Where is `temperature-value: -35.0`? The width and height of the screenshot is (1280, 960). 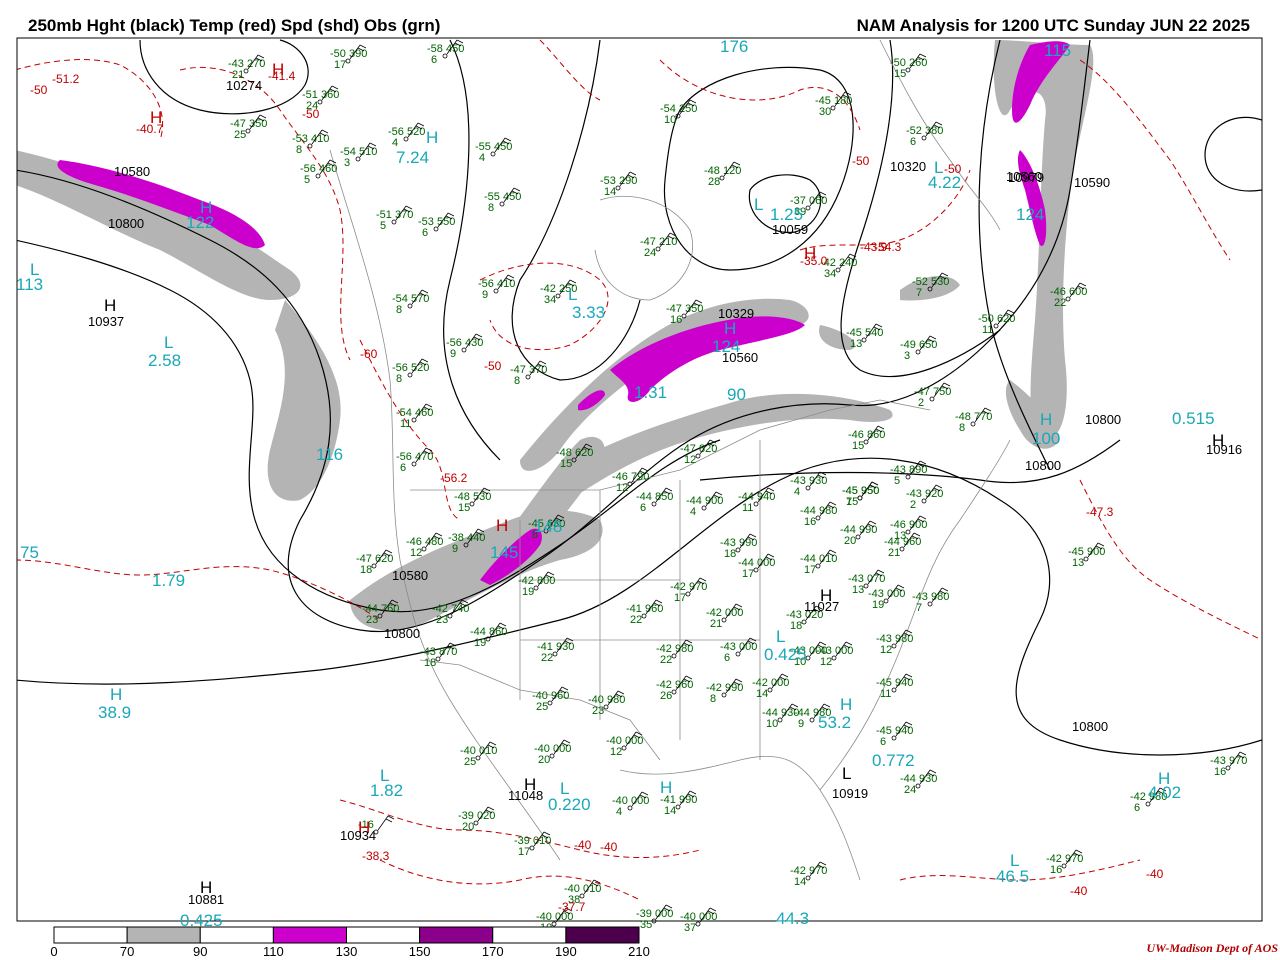 temperature-value: -35.0 is located at coordinates (814, 261).